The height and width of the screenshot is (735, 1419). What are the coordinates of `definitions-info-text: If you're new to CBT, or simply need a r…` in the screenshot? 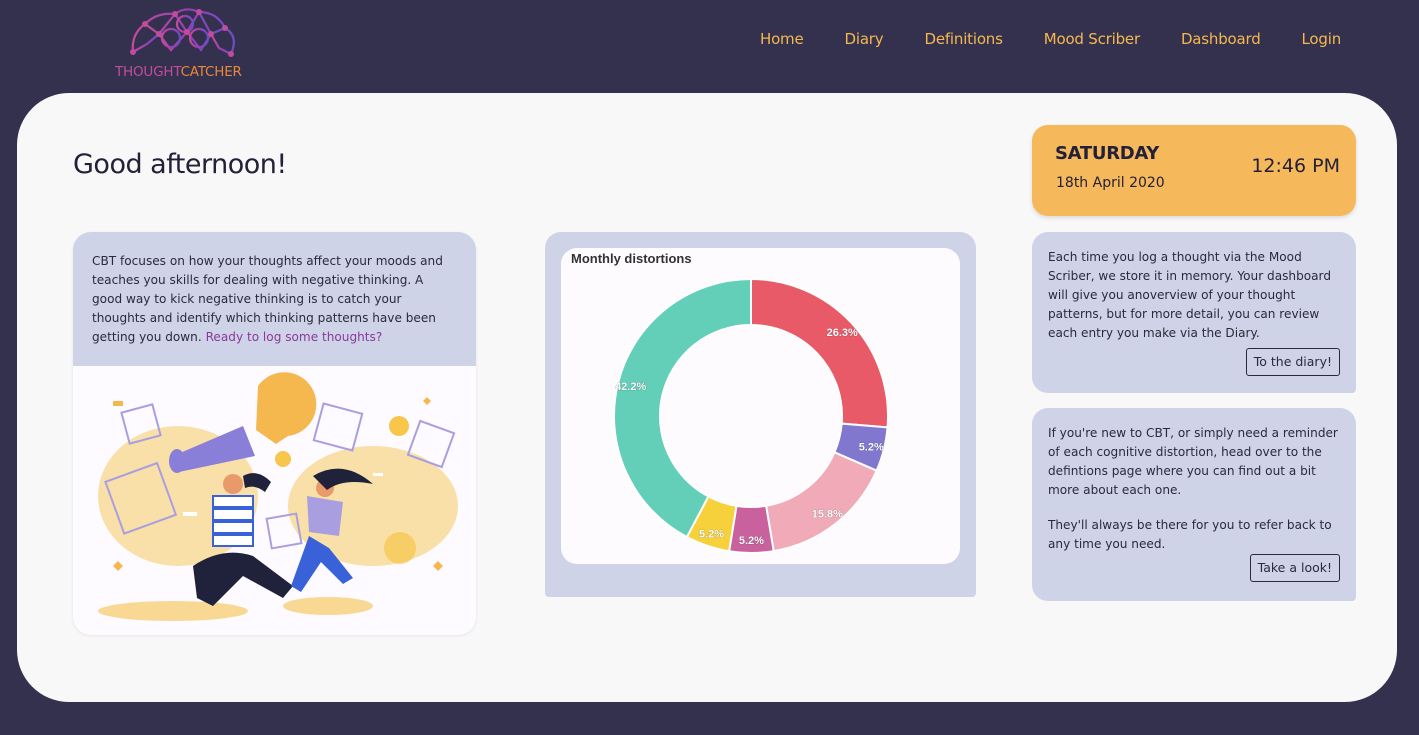 It's located at (1193, 461).